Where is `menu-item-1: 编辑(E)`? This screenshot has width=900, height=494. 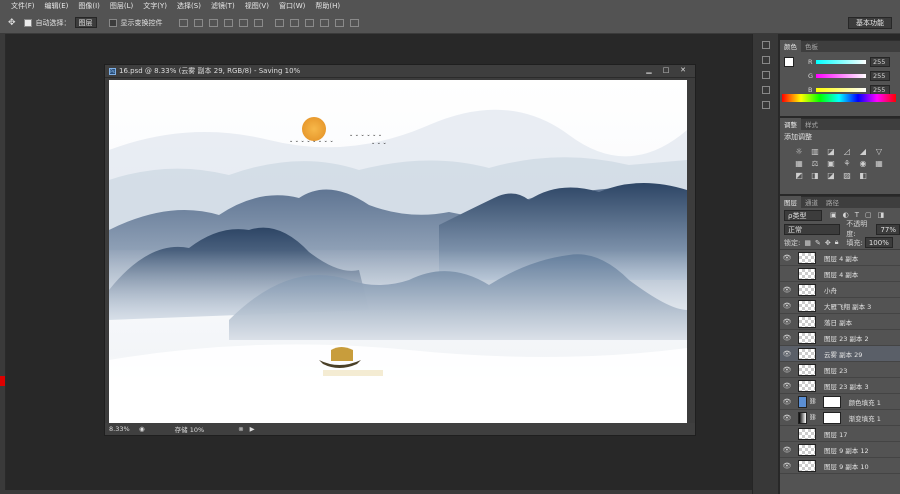 menu-item-1: 编辑(E) is located at coordinates (57, 6).